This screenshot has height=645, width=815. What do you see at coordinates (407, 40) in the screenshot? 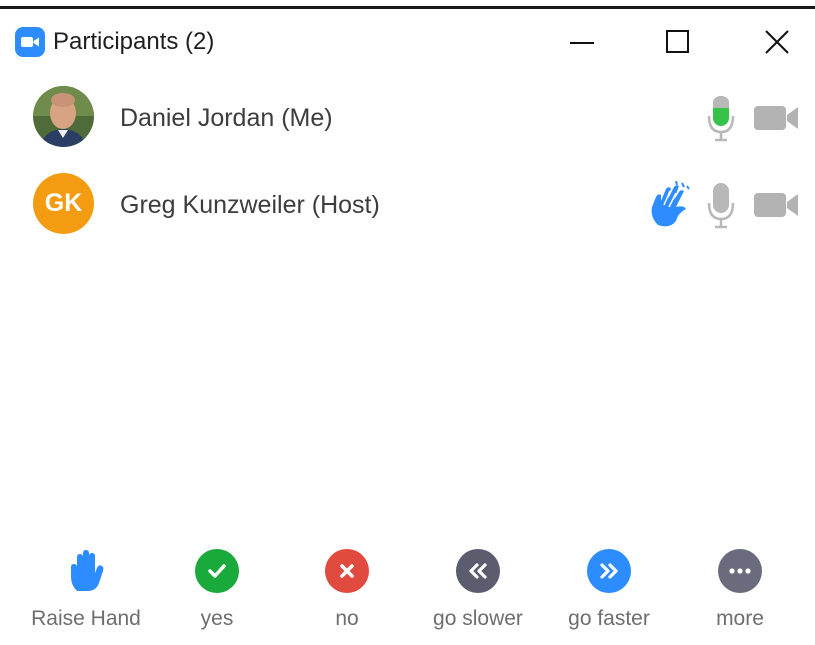
I see `title-bar: Participants (2)` at bounding box center [407, 40].